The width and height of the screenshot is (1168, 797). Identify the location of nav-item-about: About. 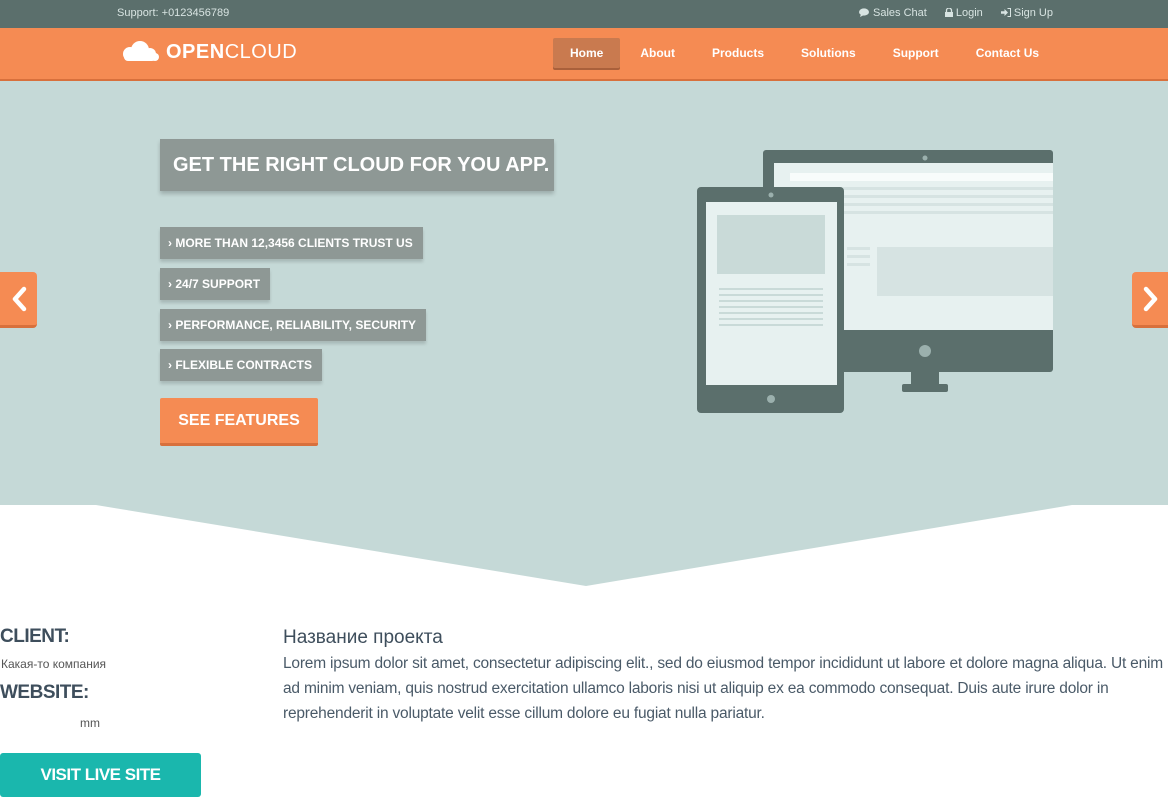
(657, 53).